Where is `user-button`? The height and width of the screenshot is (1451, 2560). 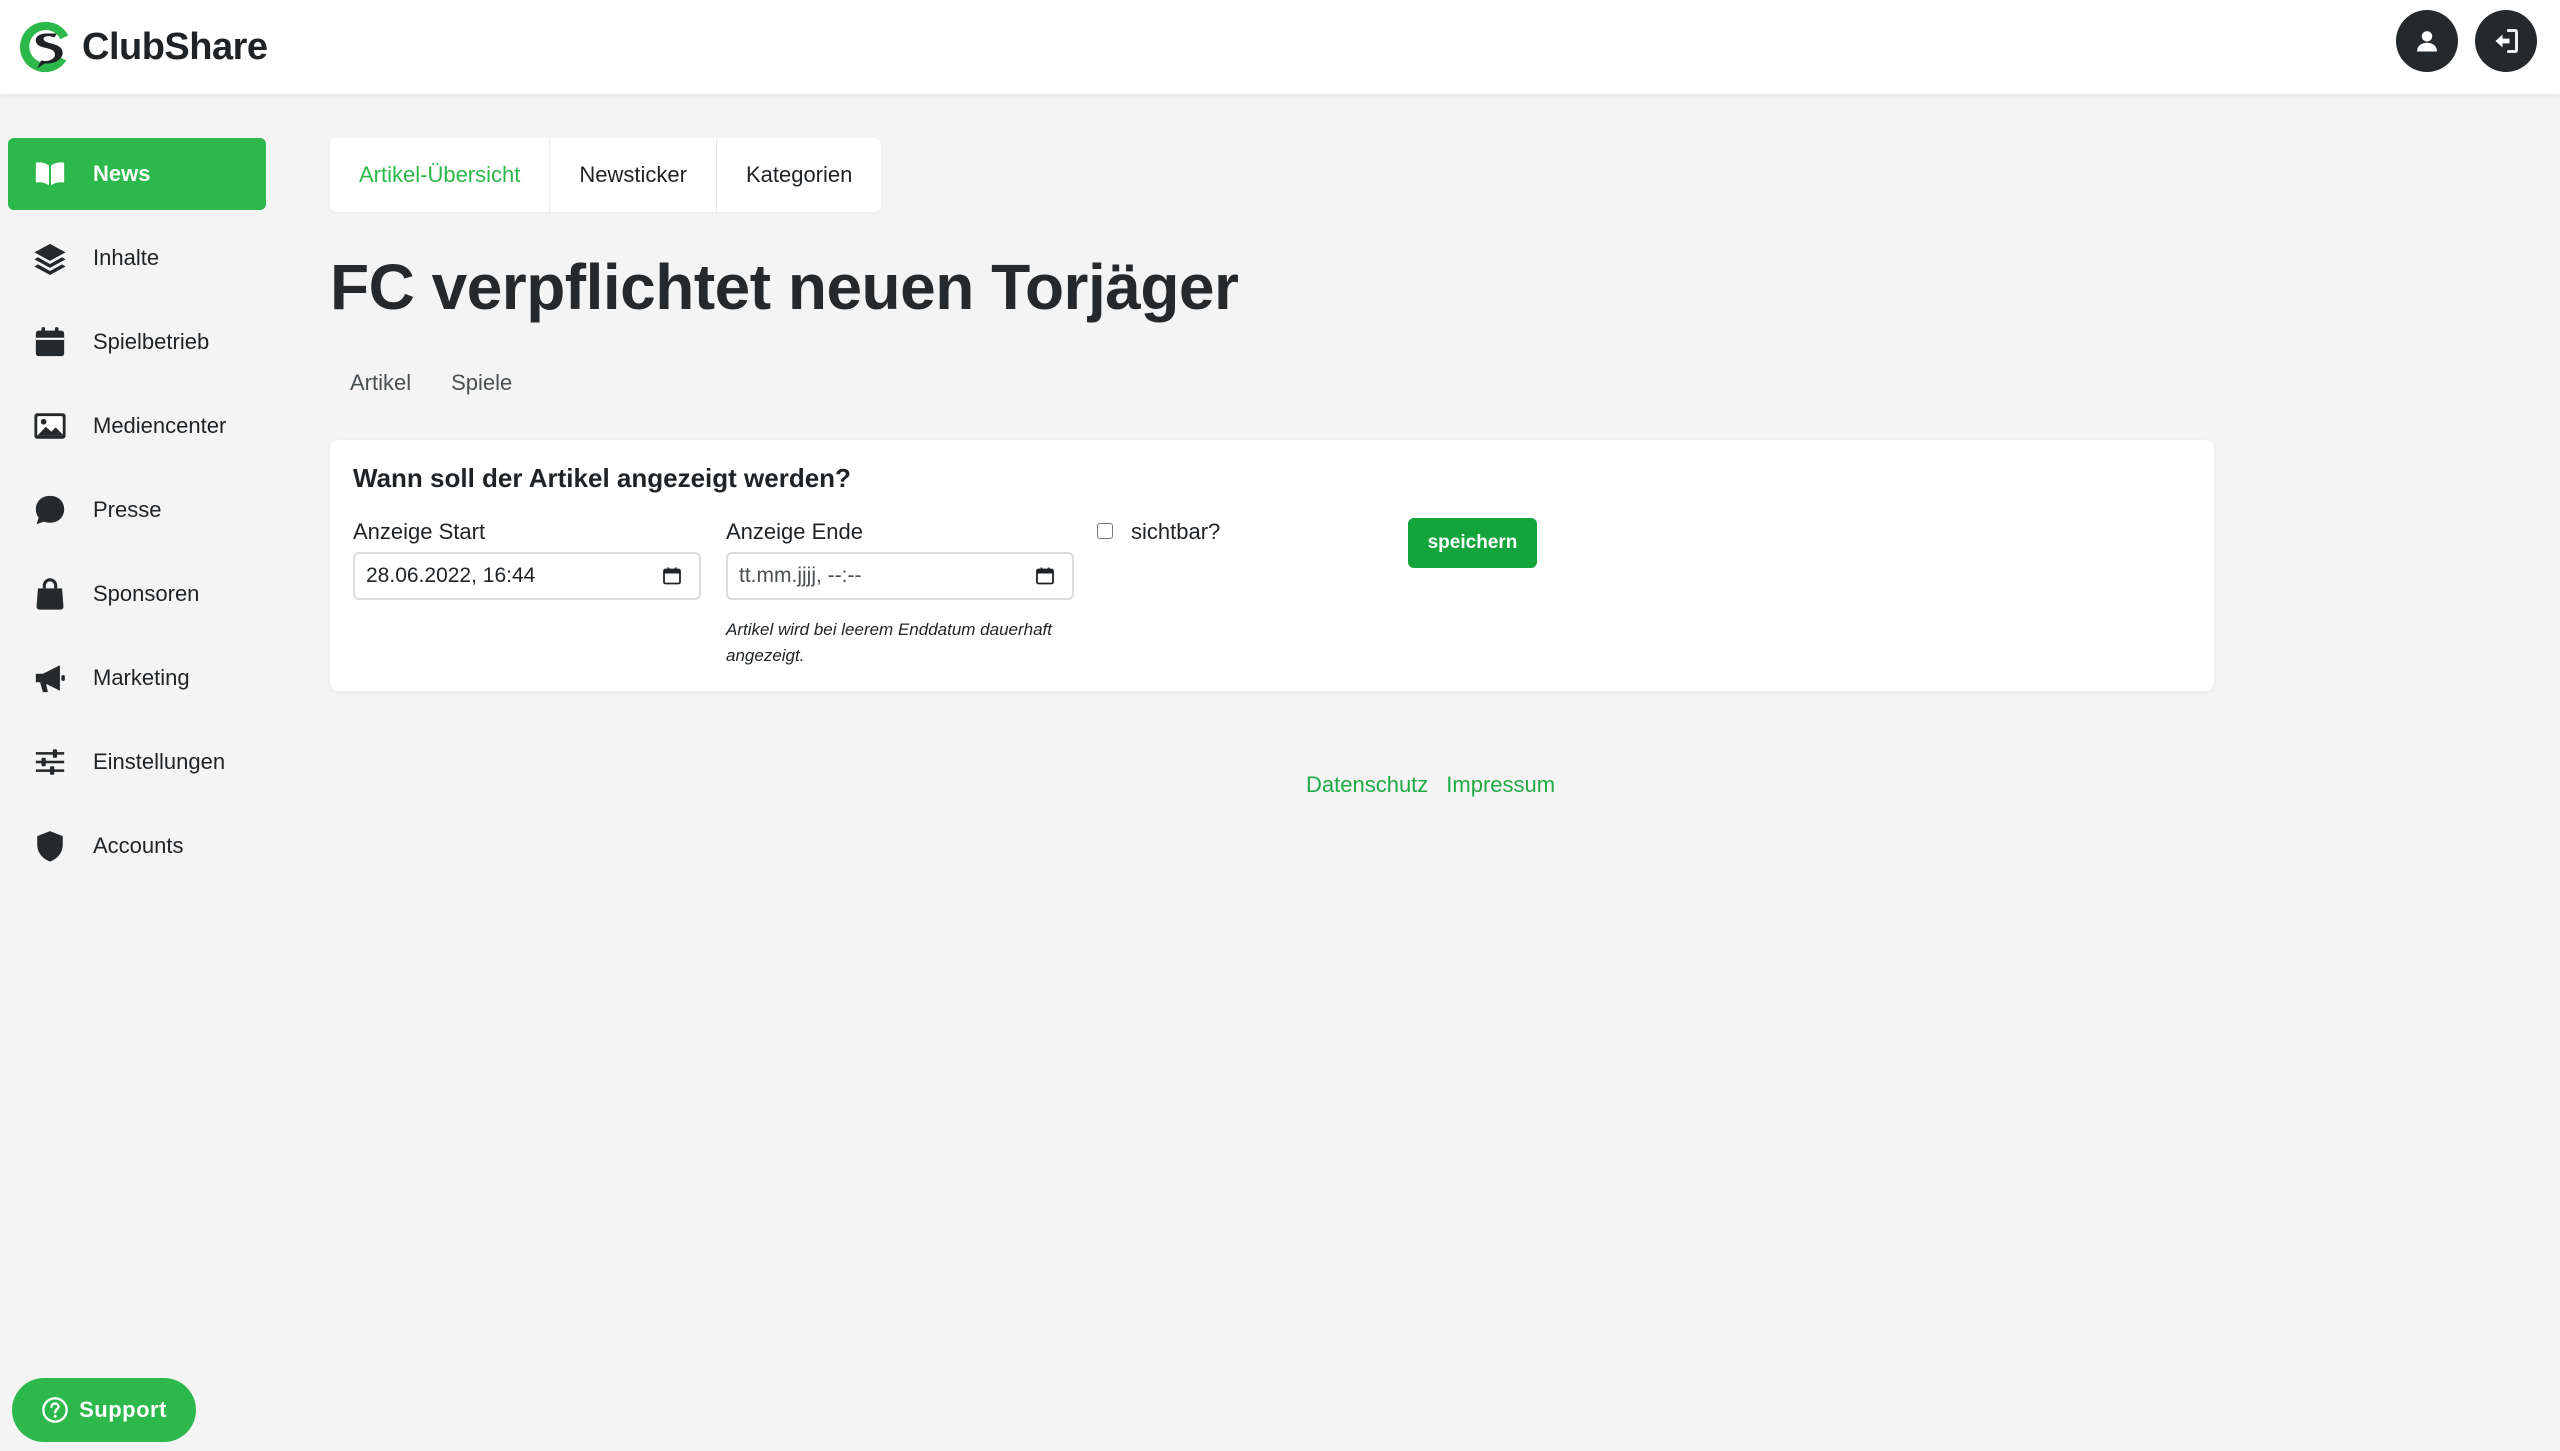
user-button is located at coordinates (2427, 41).